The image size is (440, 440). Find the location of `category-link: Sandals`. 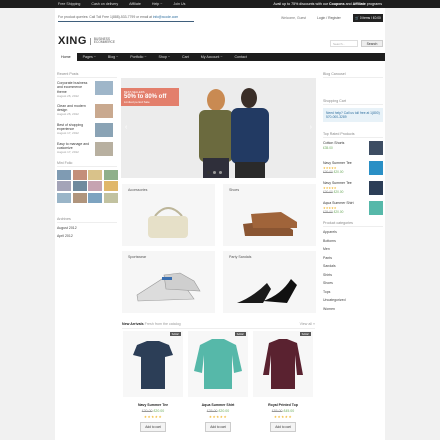

category-link: Sandals is located at coordinates (353, 266).